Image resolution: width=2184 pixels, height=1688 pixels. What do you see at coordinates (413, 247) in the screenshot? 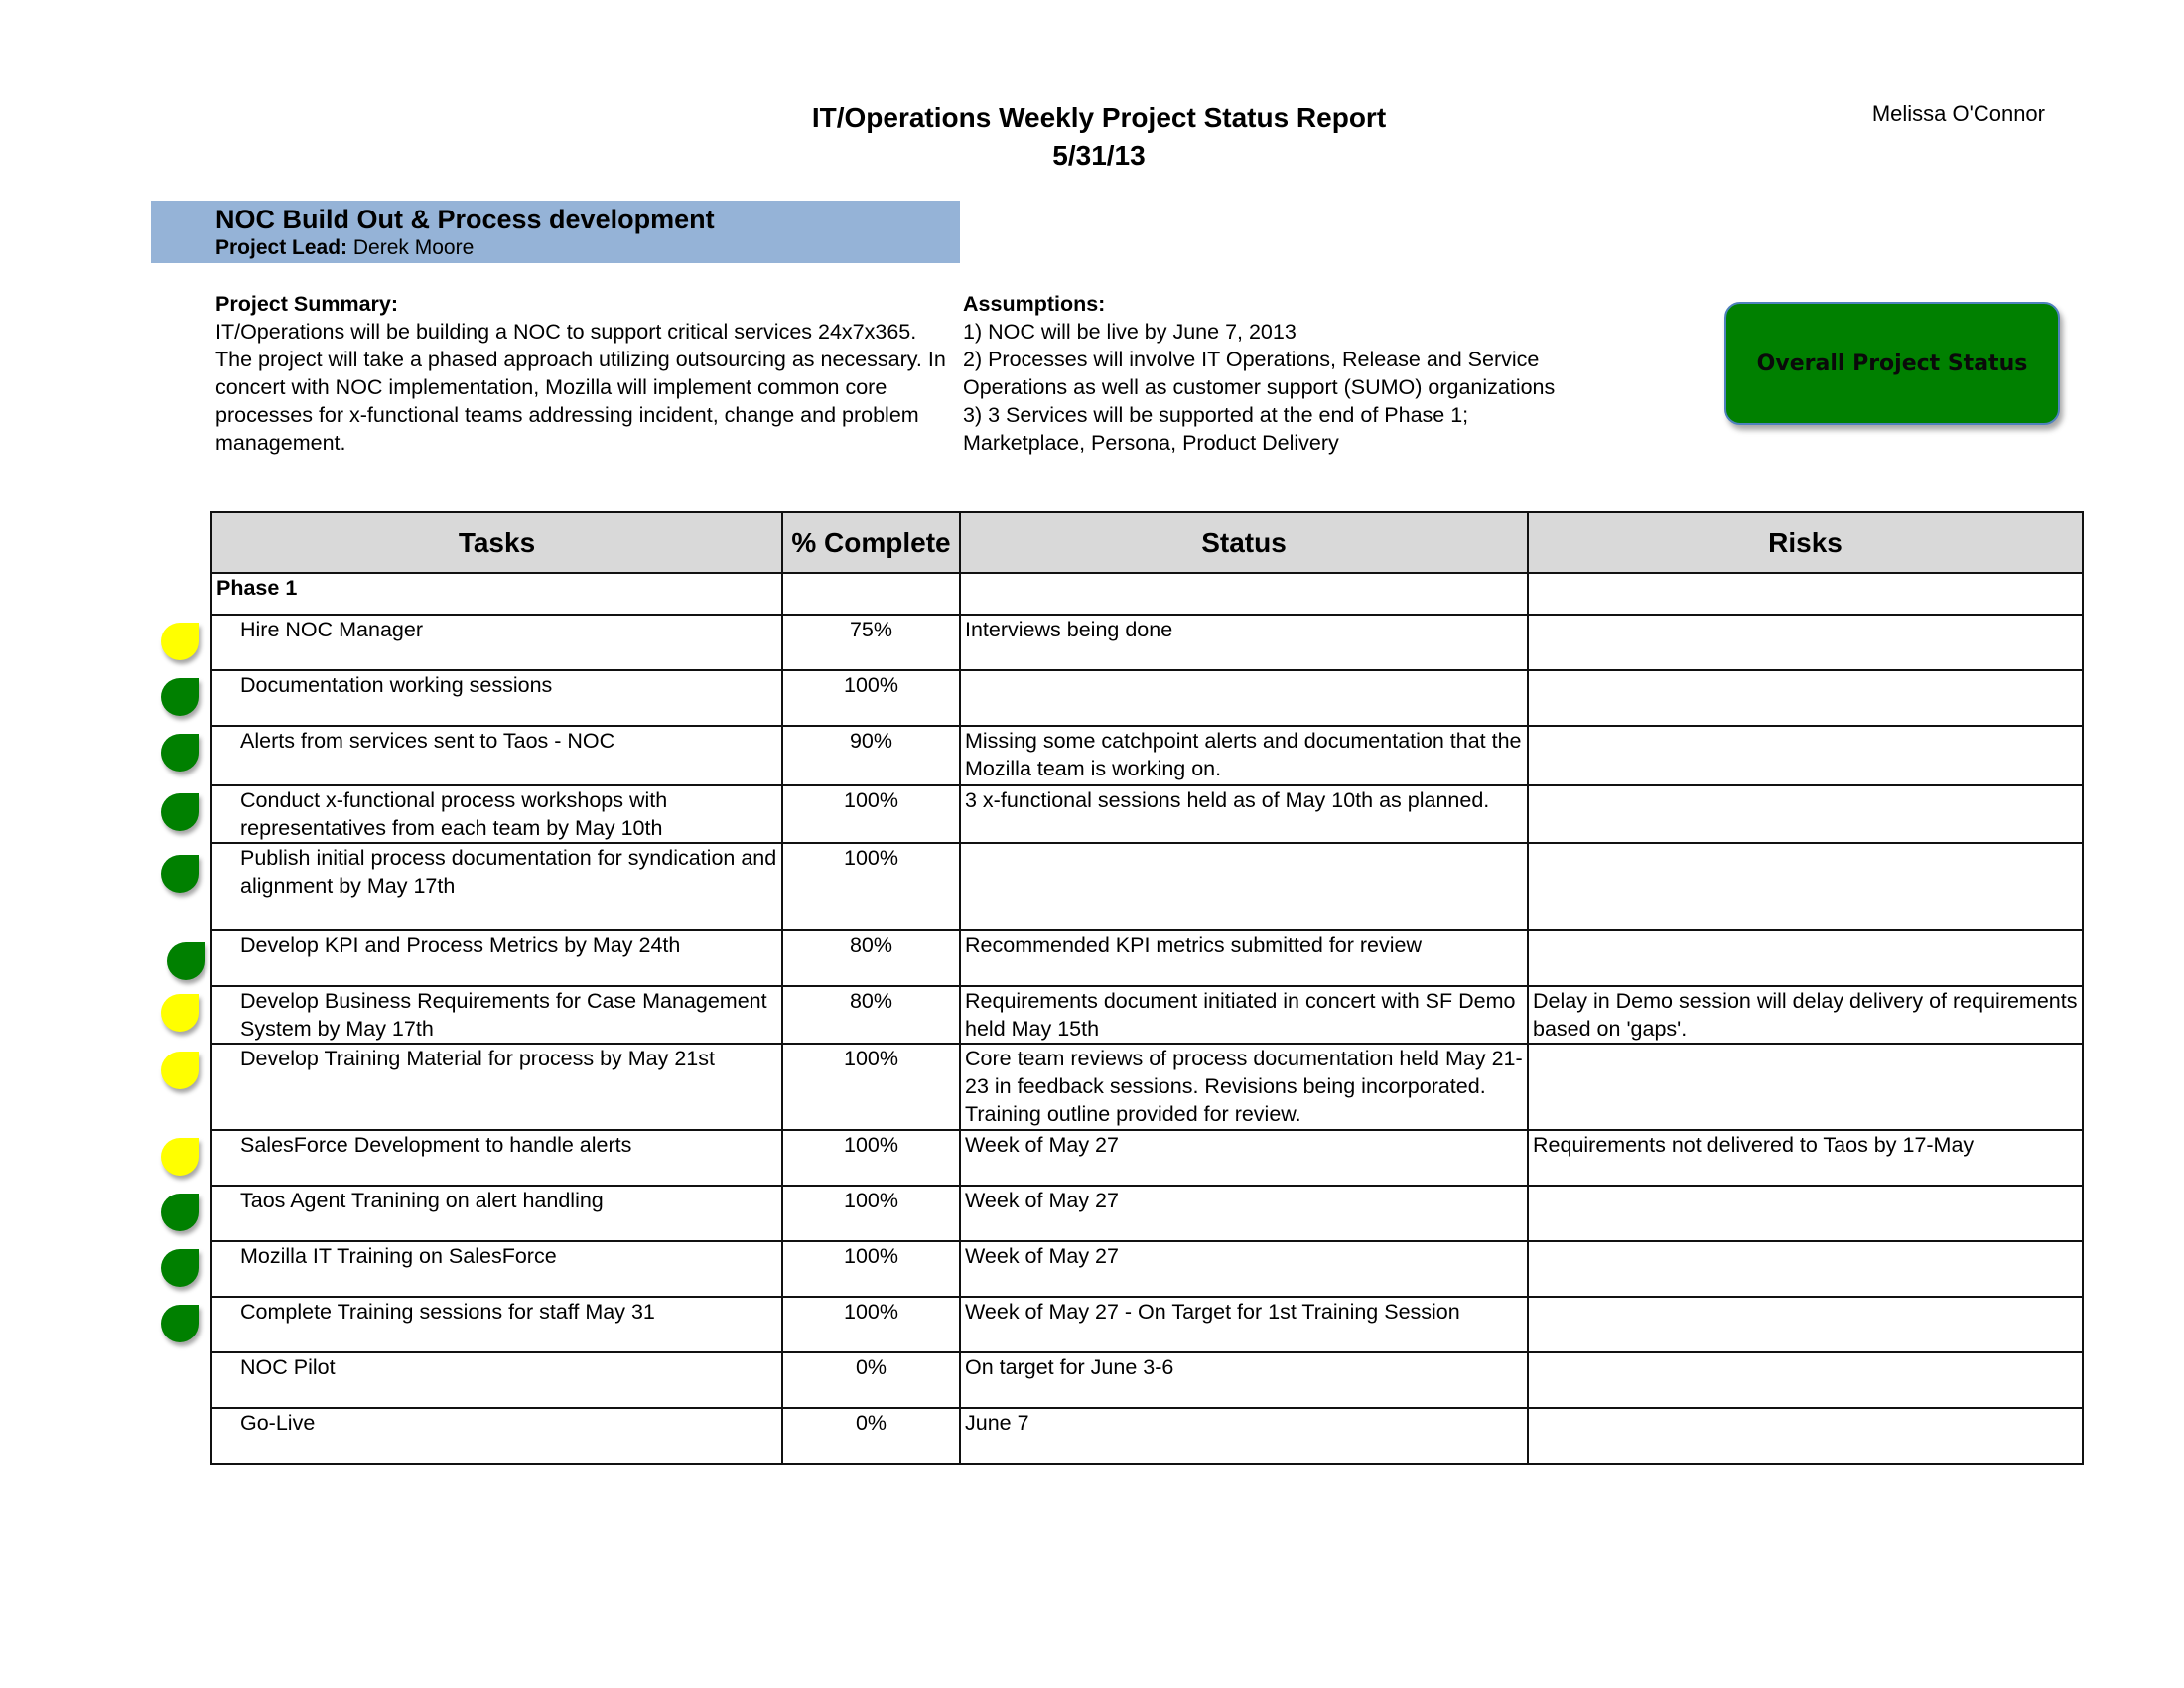
I see `project-lead-name: Derek Moore` at bounding box center [413, 247].